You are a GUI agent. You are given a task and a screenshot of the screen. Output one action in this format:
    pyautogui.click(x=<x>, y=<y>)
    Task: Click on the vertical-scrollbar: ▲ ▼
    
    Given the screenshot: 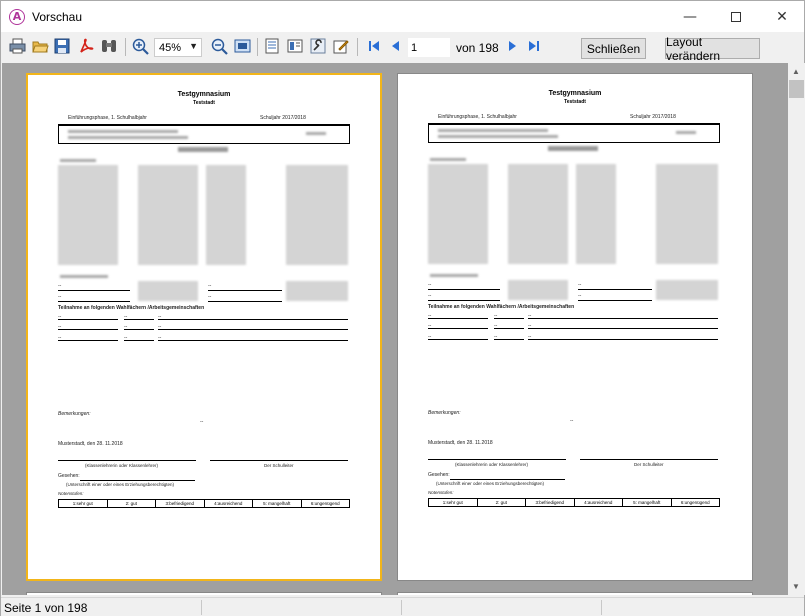 What is the action you would take?
    pyautogui.click(x=796, y=329)
    